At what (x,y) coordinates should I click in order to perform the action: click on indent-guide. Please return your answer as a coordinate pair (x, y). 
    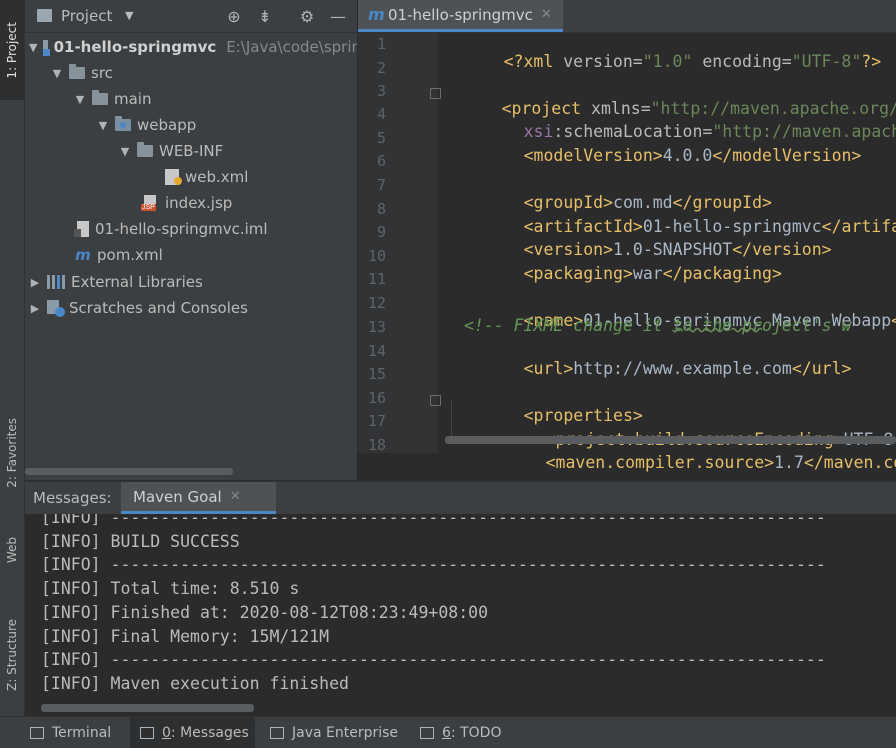
    Looking at the image, I should click on (451, 420).